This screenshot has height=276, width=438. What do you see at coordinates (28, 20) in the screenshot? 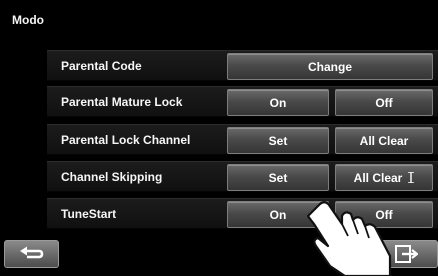
I see `screen-title: Modo` at bounding box center [28, 20].